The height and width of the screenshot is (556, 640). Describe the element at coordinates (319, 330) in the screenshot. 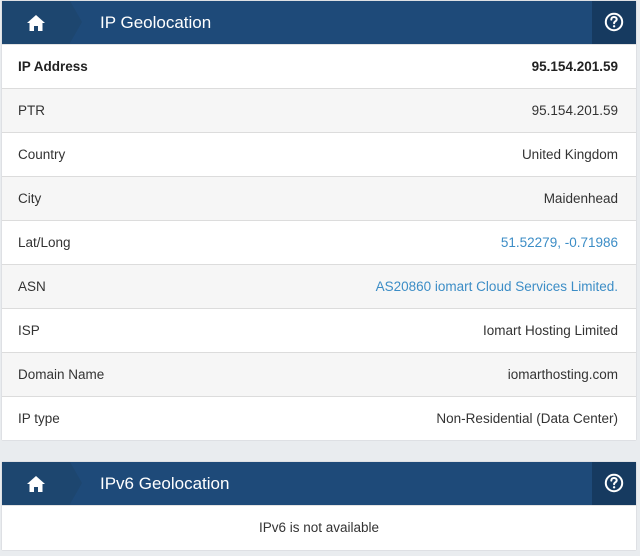

I see `table-row-isp: ISP Iomart Hosting Limited` at that location.